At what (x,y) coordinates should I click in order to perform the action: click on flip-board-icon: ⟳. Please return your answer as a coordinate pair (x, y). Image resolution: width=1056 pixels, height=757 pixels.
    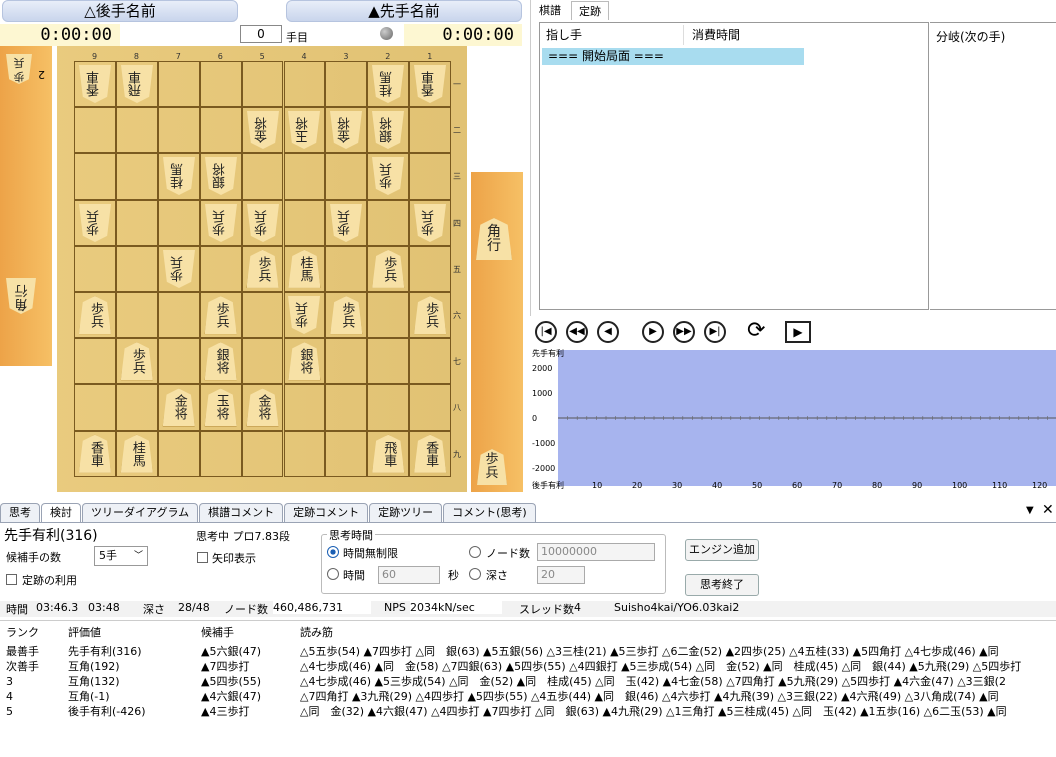
    Looking at the image, I should click on (756, 331).